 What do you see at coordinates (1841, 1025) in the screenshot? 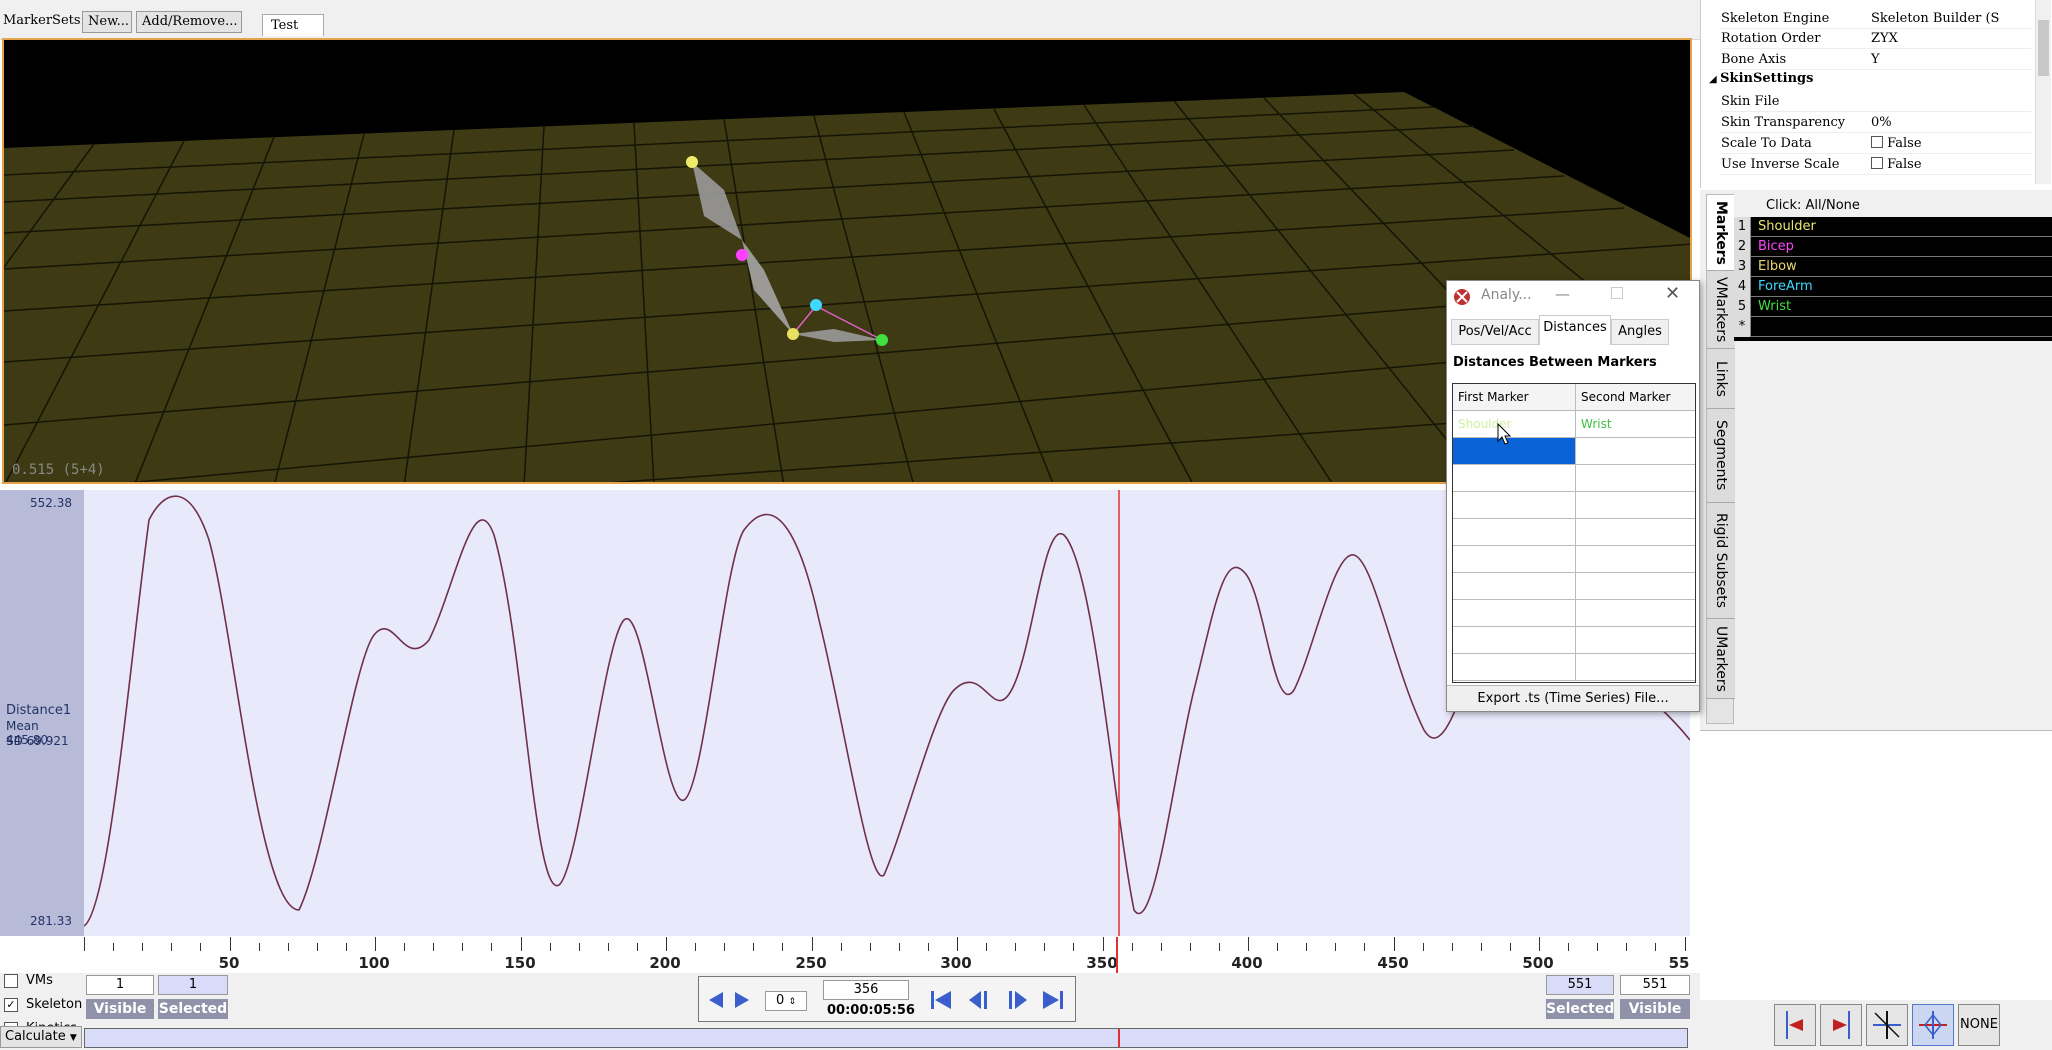
I see `link-right-icon` at bounding box center [1841, 1025].